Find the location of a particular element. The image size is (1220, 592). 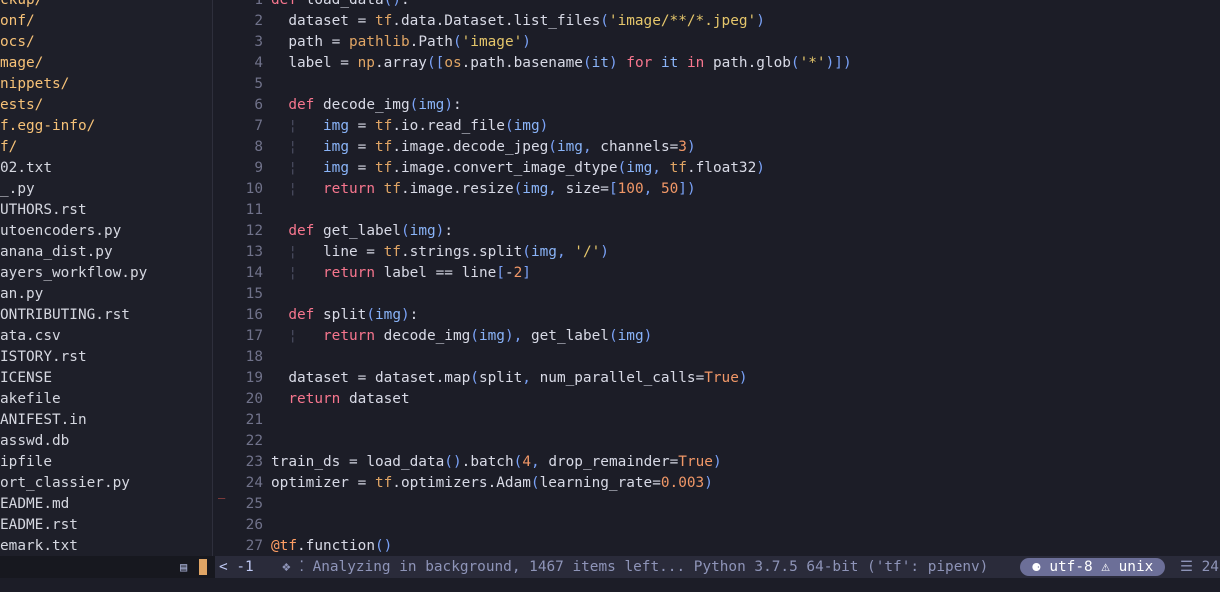

line-number: 19 is located at coordinates (254, 378).